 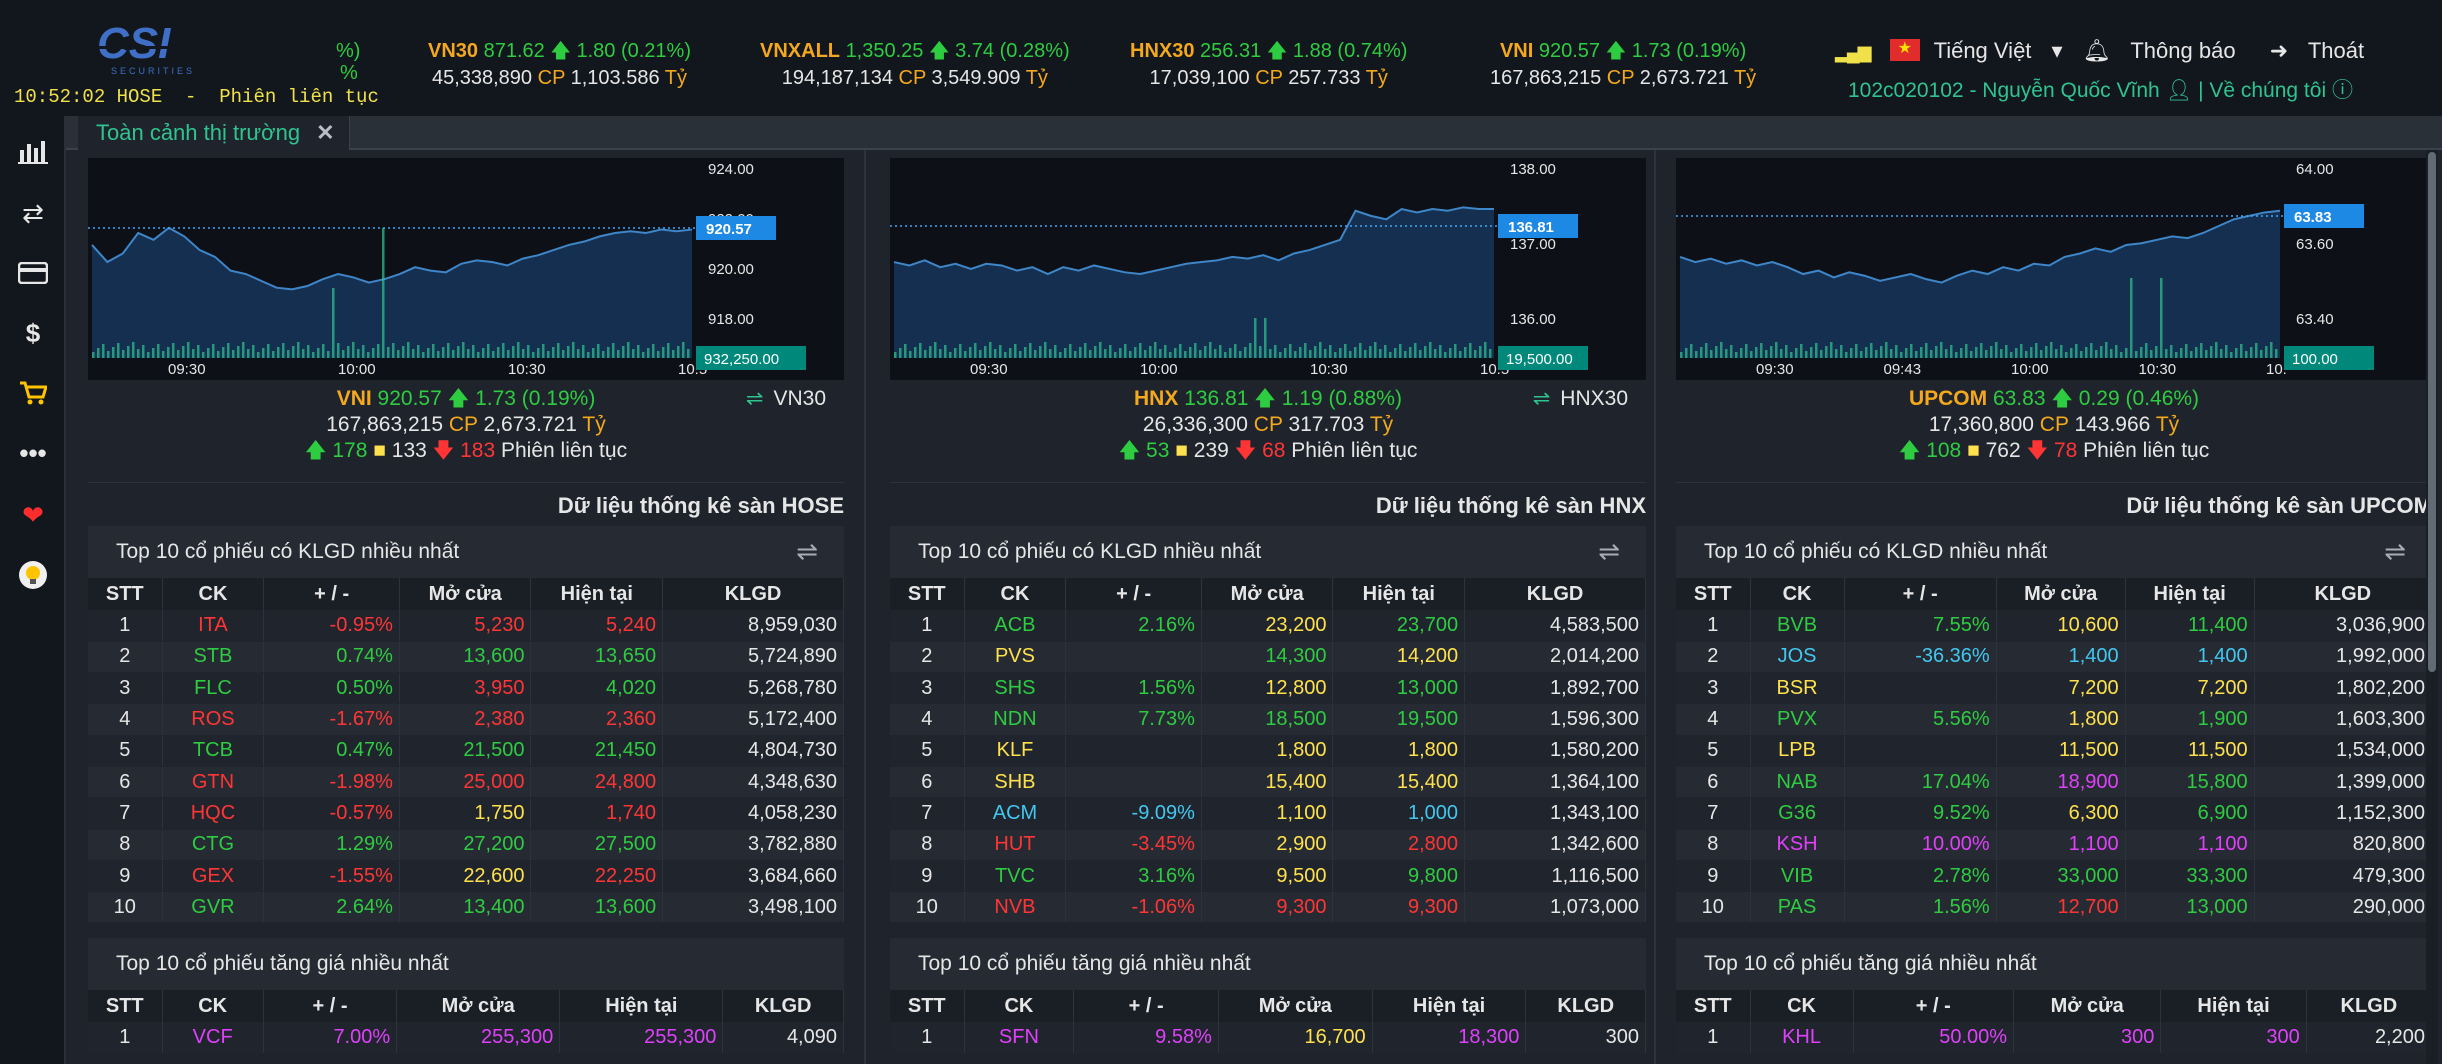 What do you see at coordinates (1268, 813) in the screenshot?
I see `table-row: 7 ACM -9.09% 1,100 1,000 1,343,100` at bounding box center [1268, 813].